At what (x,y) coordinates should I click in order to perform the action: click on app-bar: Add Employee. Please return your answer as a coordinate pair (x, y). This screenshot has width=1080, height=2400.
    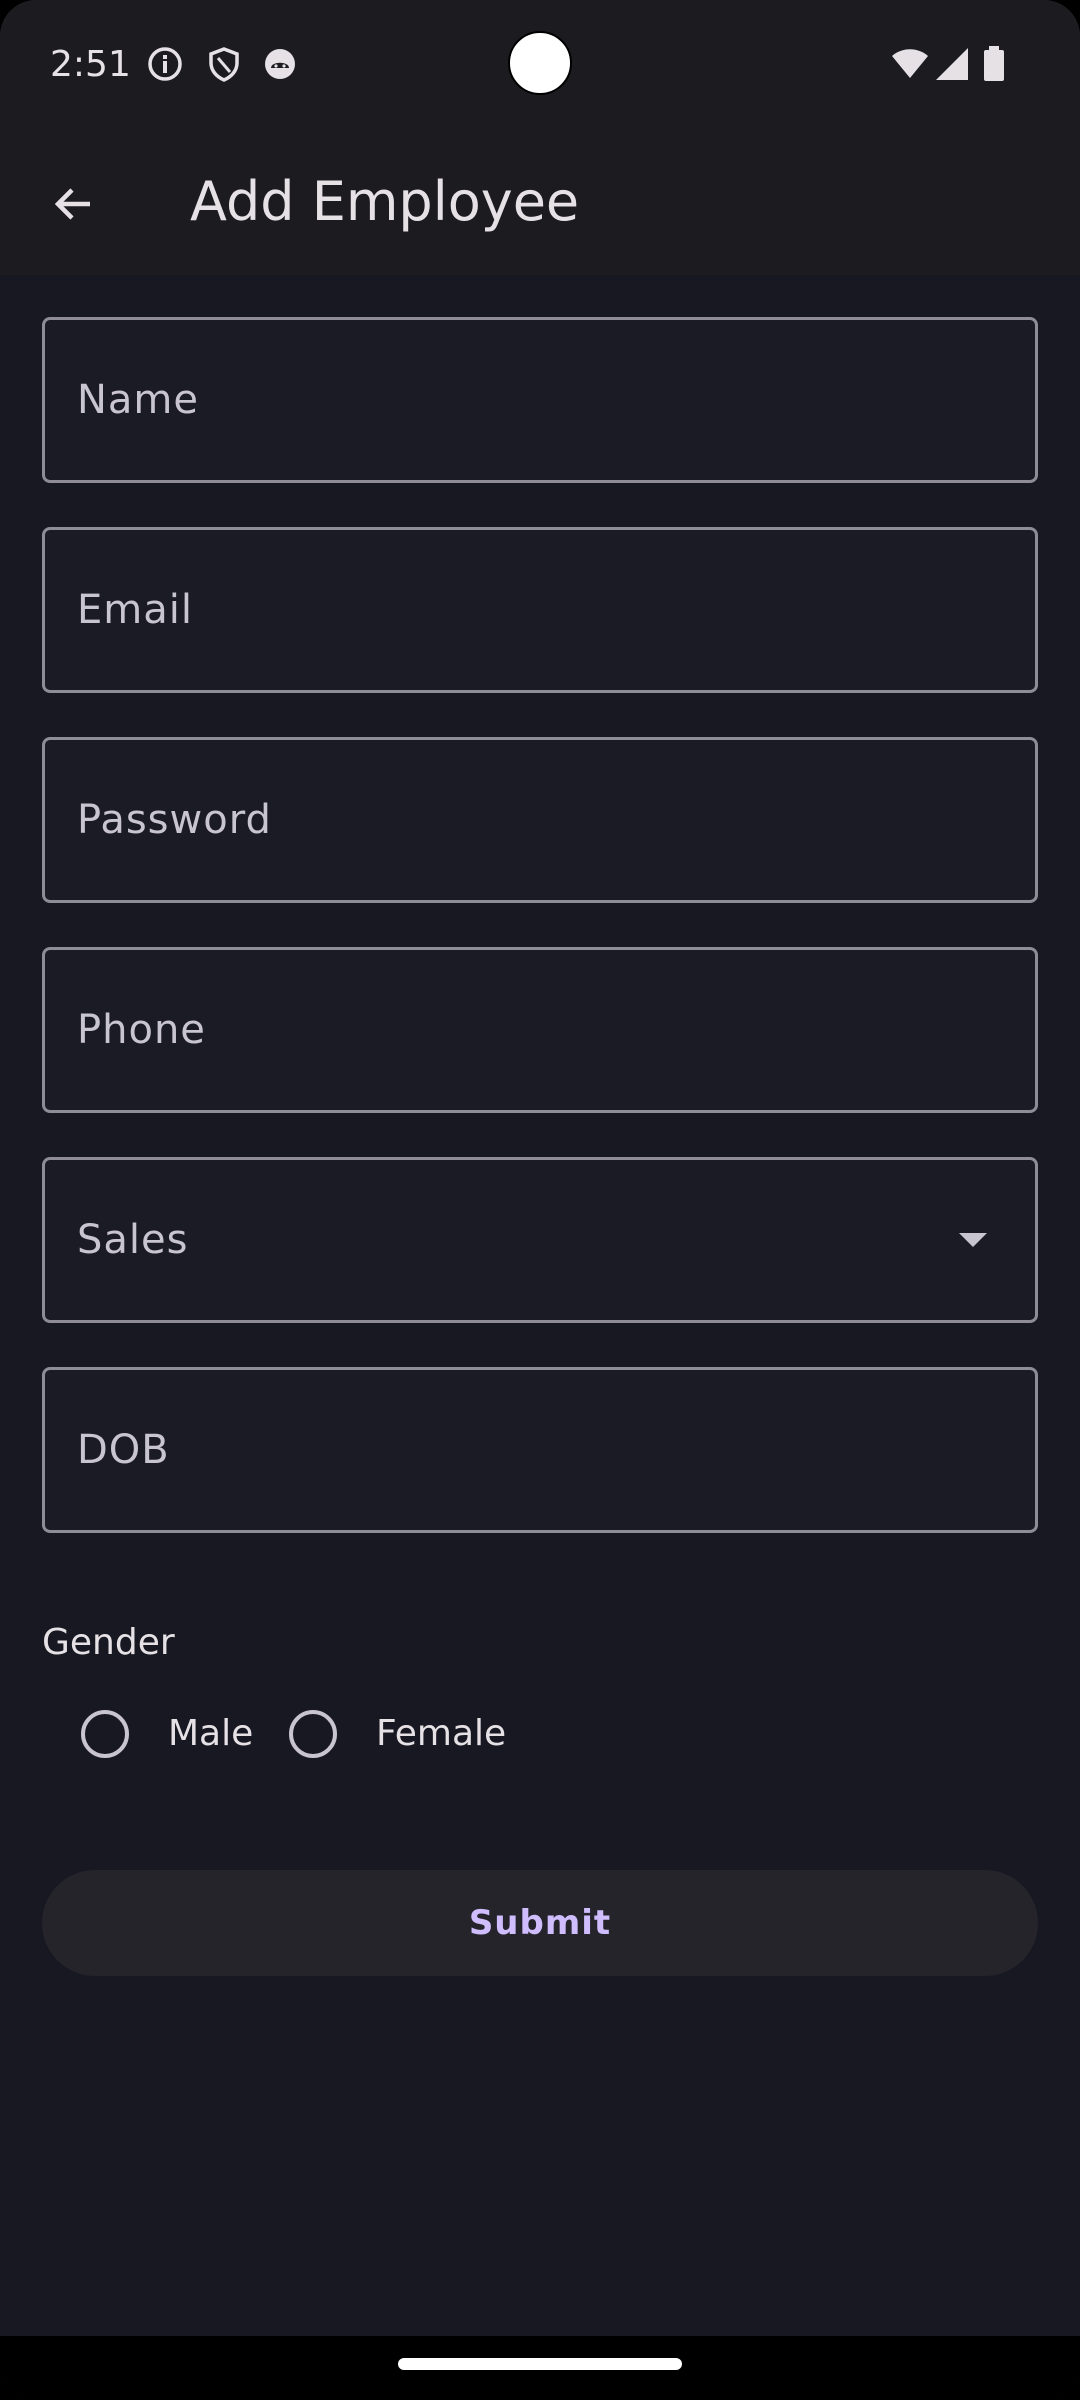
    Looking at the image, I should click on (540, 197).